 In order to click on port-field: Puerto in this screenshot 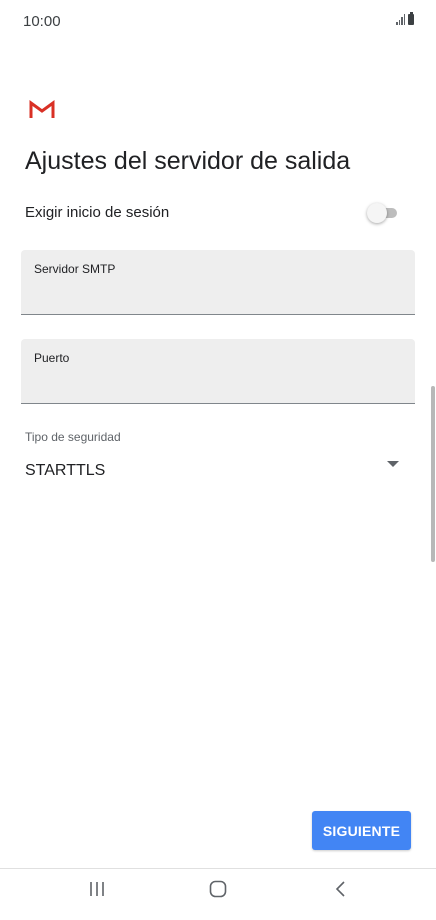, I will do `click(218, 371)`.